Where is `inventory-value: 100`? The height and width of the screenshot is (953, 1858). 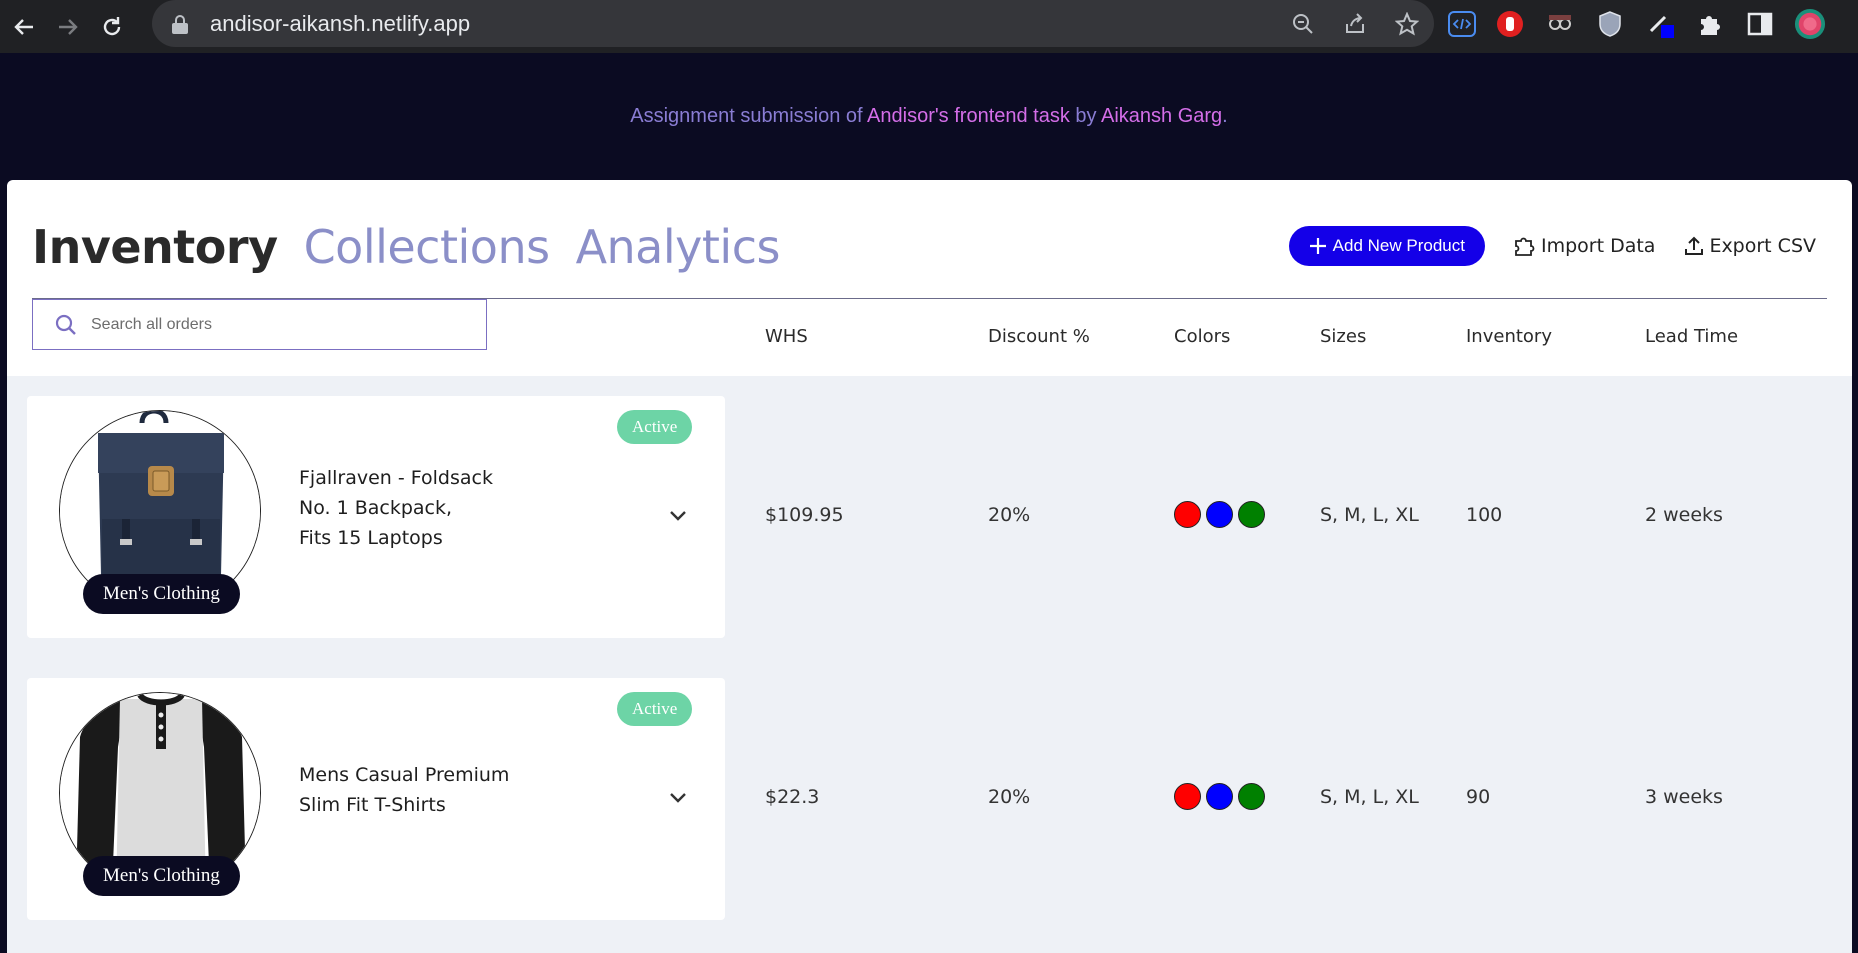
inventory-value: 100 is located at coordinates (1484, 515).